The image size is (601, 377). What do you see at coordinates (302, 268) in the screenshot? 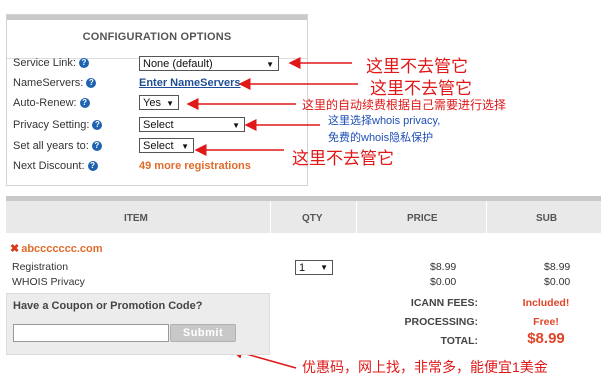
I see `qty-value: 1` at bounding box center [302, 268].